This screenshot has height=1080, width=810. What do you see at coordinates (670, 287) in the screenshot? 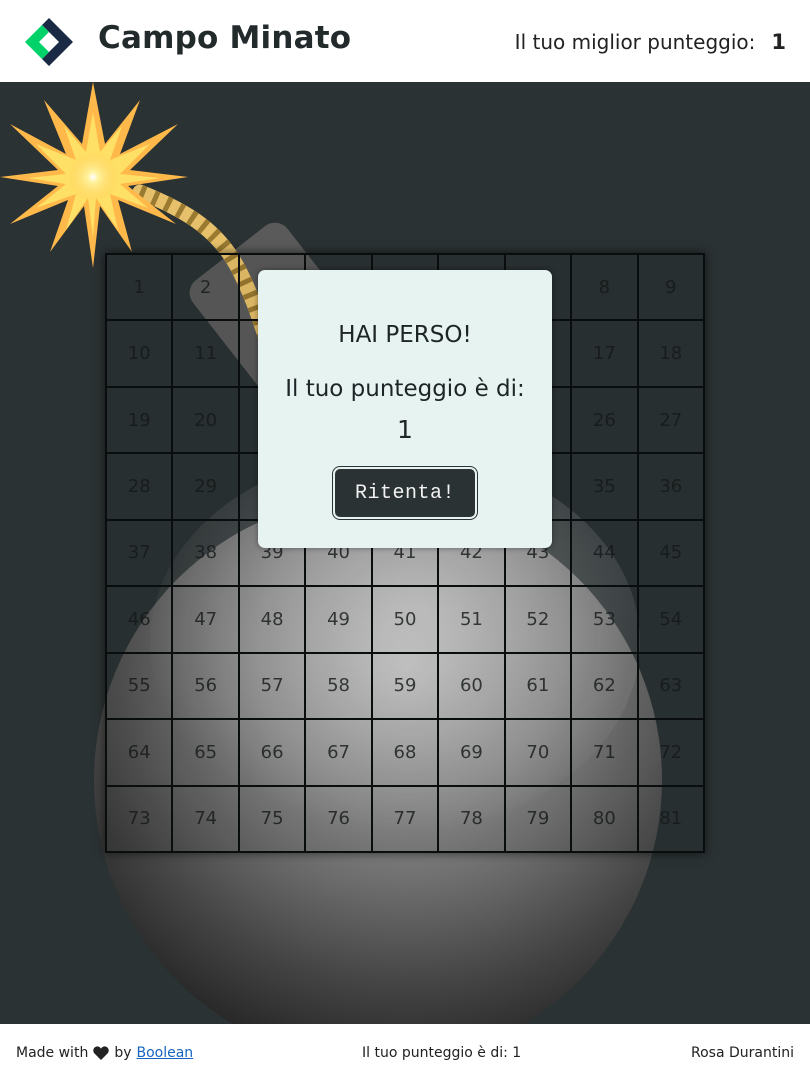
I see `grid-cell: 9` at bounding box center [670, 287].